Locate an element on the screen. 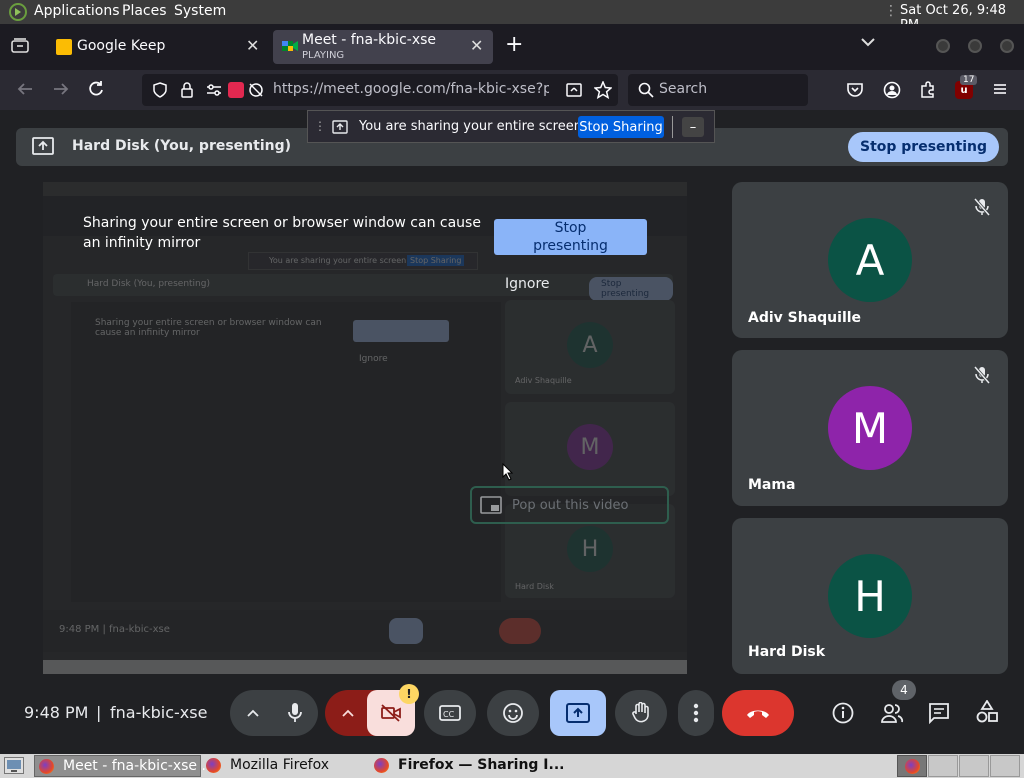  participant-tile-hard-disk: H Hard Disk is located at coordinates (870, 596).